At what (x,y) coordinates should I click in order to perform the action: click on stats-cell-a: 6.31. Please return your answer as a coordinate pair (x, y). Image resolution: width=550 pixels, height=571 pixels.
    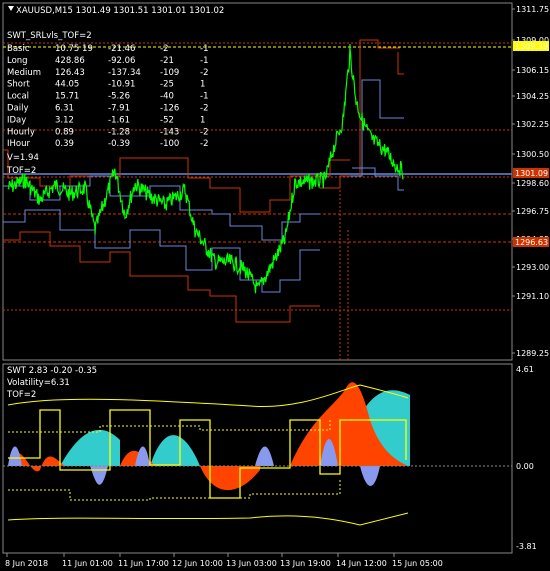
    Looking at the image, I should click on (64, 109).